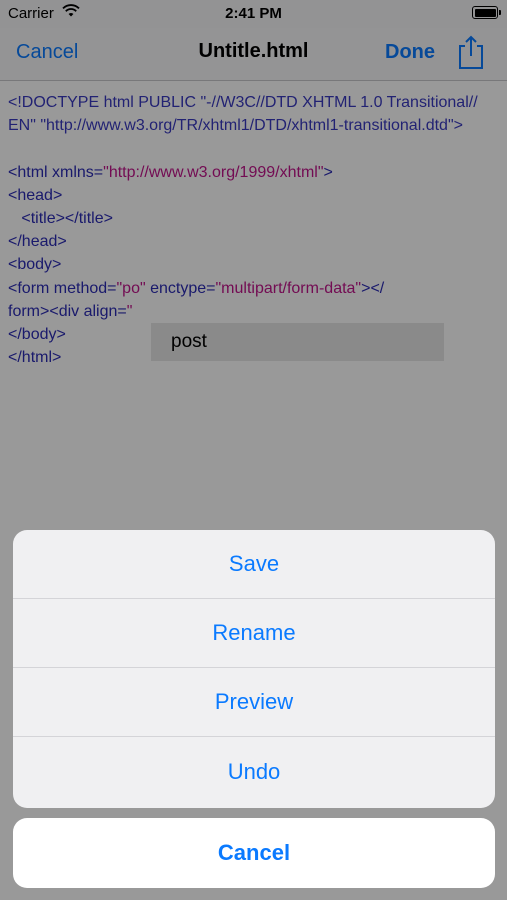 The width and height of the screenshot is (507, 900). What do you see at coordinates (254, 853) in the screenshot?
I see `action-sheet-cancel-button: Cancel` at bounding box center [254, 853].